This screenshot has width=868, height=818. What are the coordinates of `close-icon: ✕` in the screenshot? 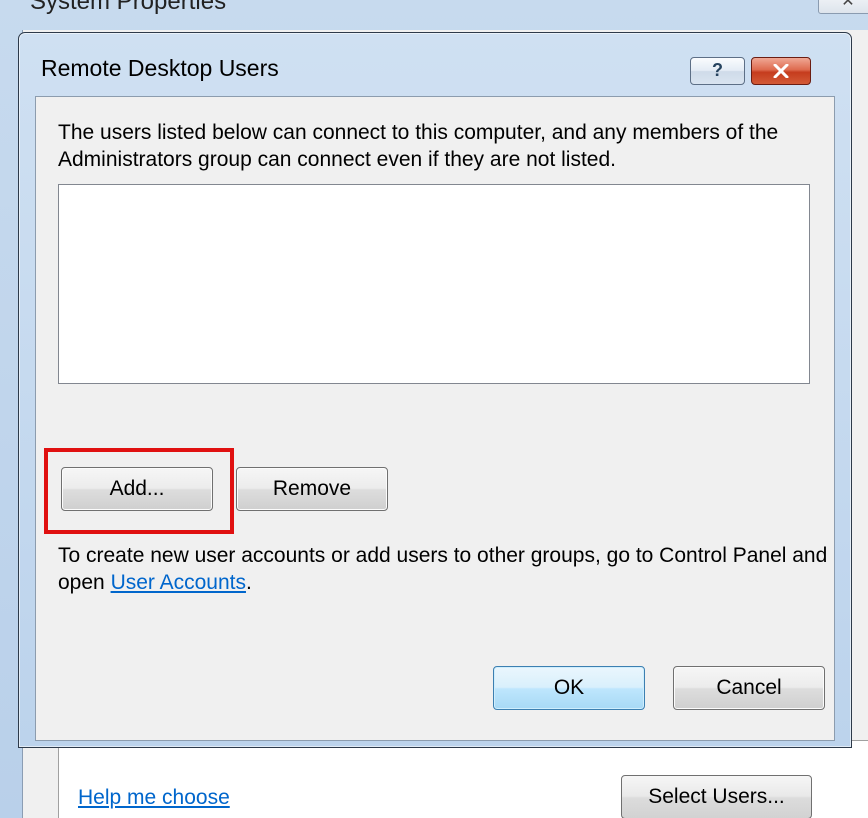 It's located at (848, 5).